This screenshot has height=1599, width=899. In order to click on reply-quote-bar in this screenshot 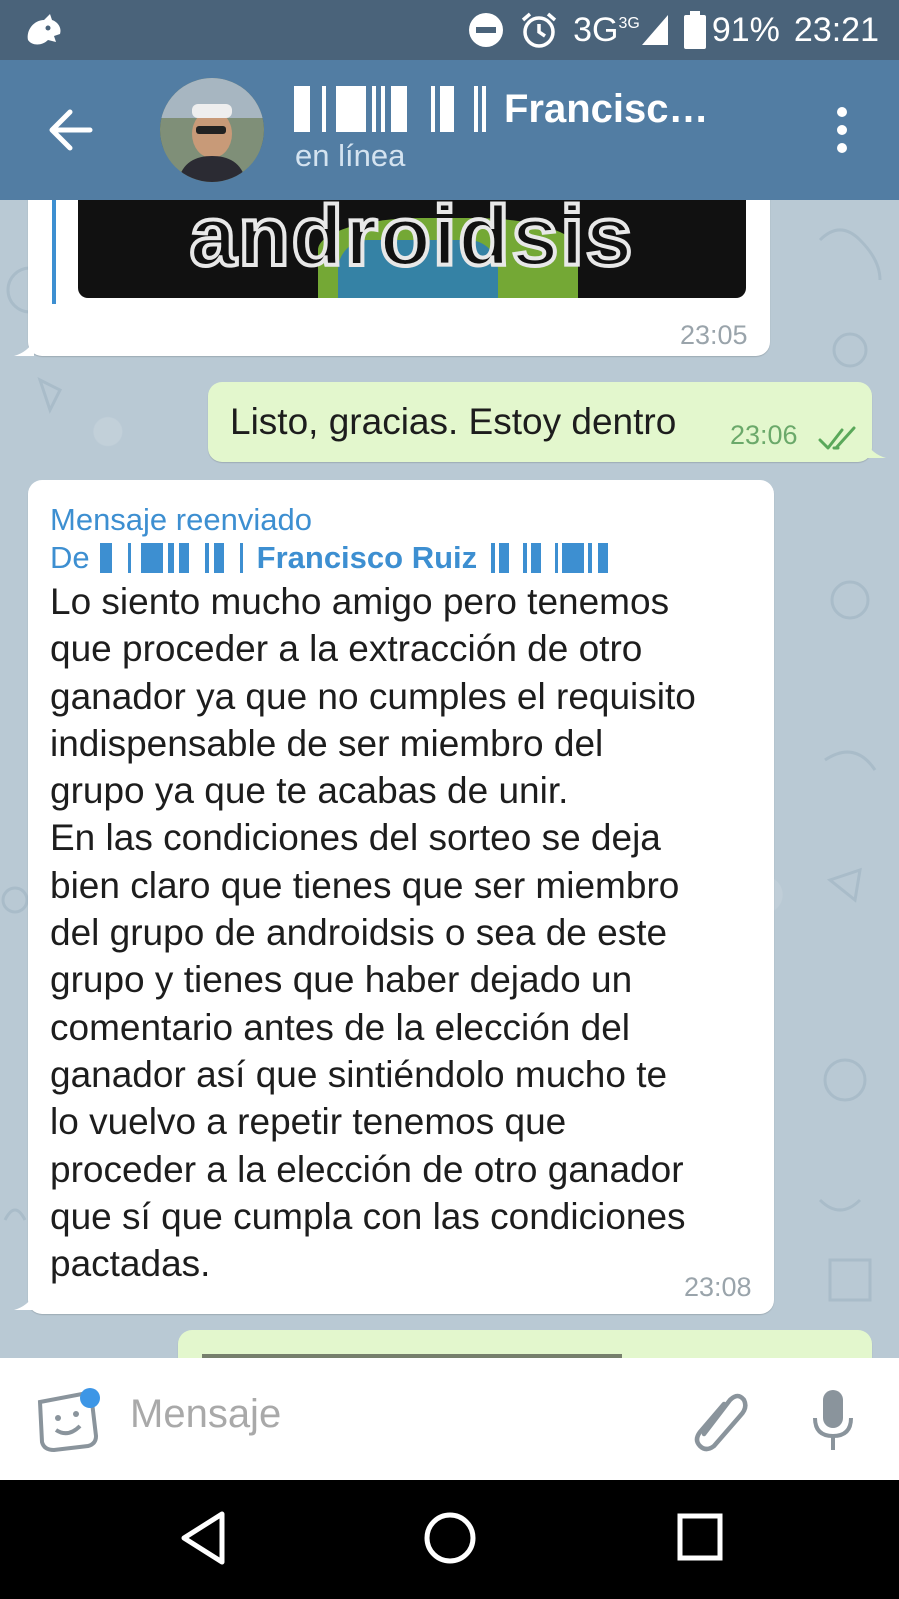, I will do `click(54, 252)`.